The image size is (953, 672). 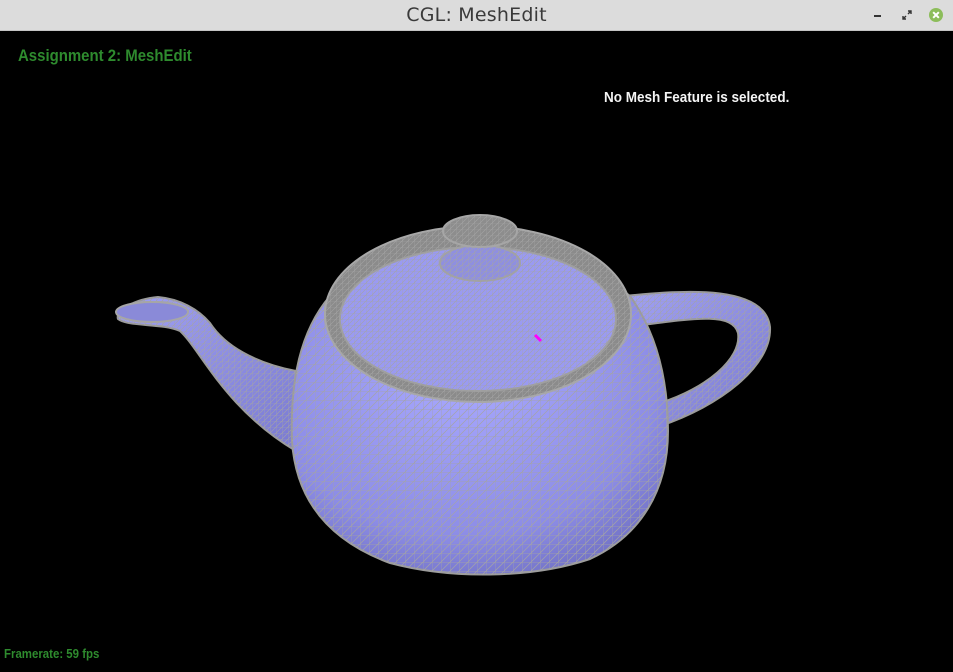 I want to click on maximize-button, so click(x=907, y=15).